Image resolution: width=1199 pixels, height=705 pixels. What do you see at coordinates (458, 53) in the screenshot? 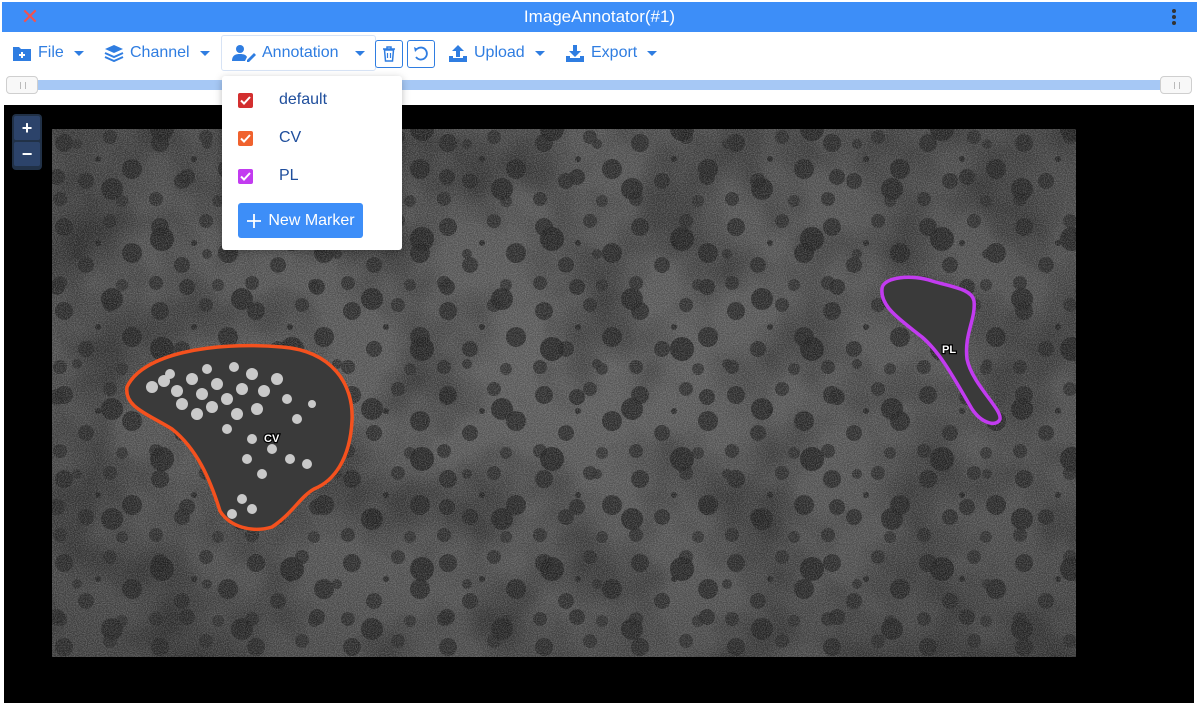
I see `upload-icon` at bounding box center [458, 53].